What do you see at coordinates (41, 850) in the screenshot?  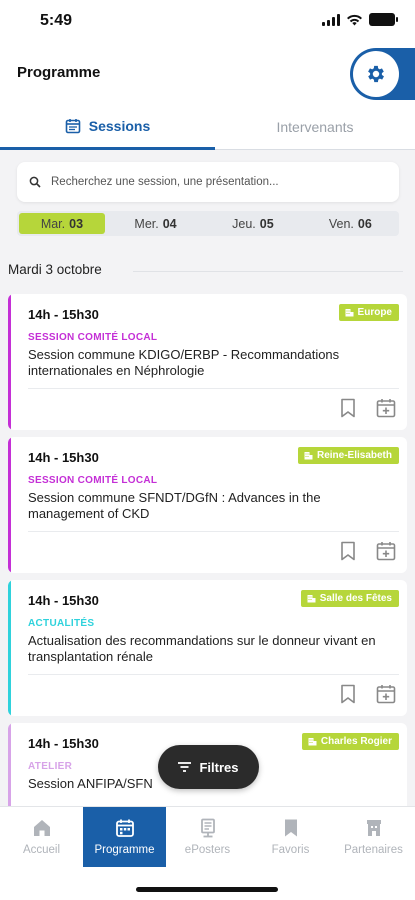 I see `nav-label: Accueil` at bounding box center [41, 850].